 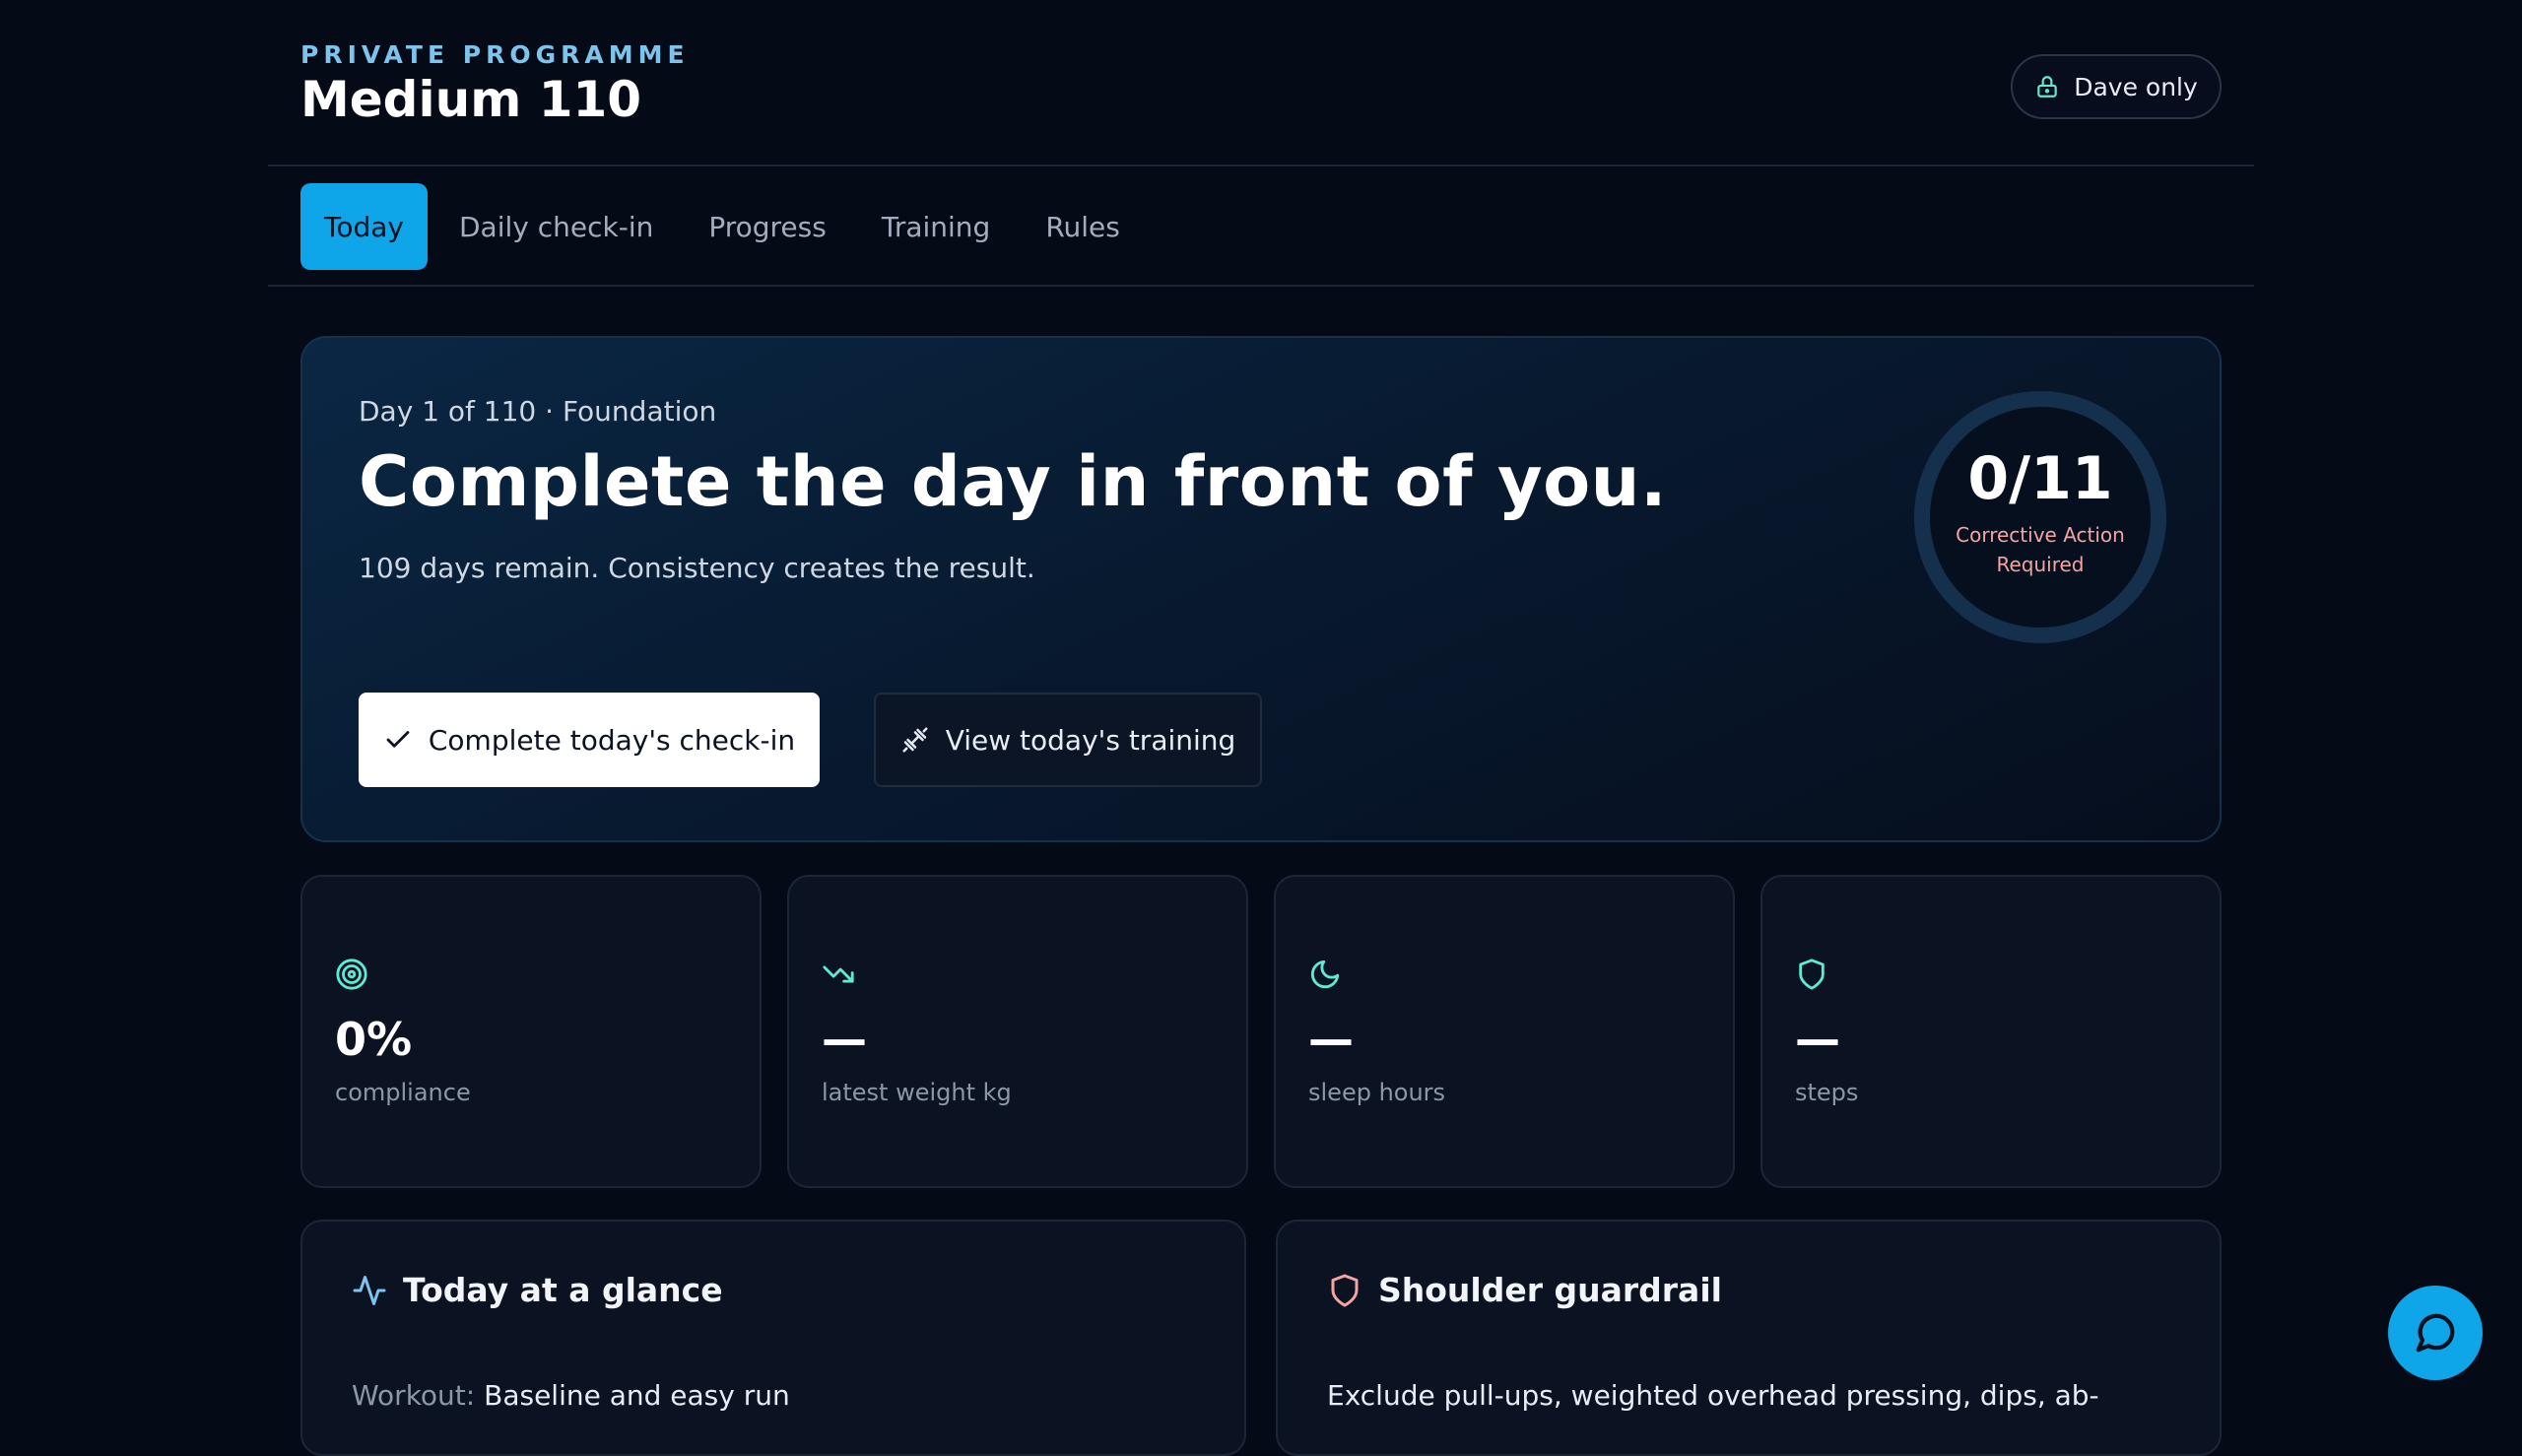 What do you see at coordinates (1325, 974) in the screenshot?
I see `moon-icon` at bounding box center [1325, 974].